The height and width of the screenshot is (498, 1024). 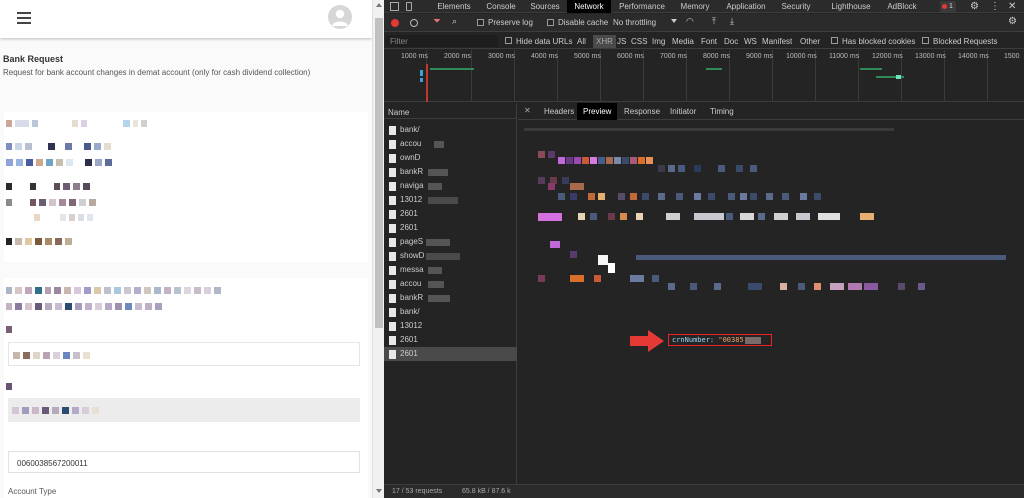 I want to click on has-blocked-cookies-checkbox, so click(x=834, y=40).